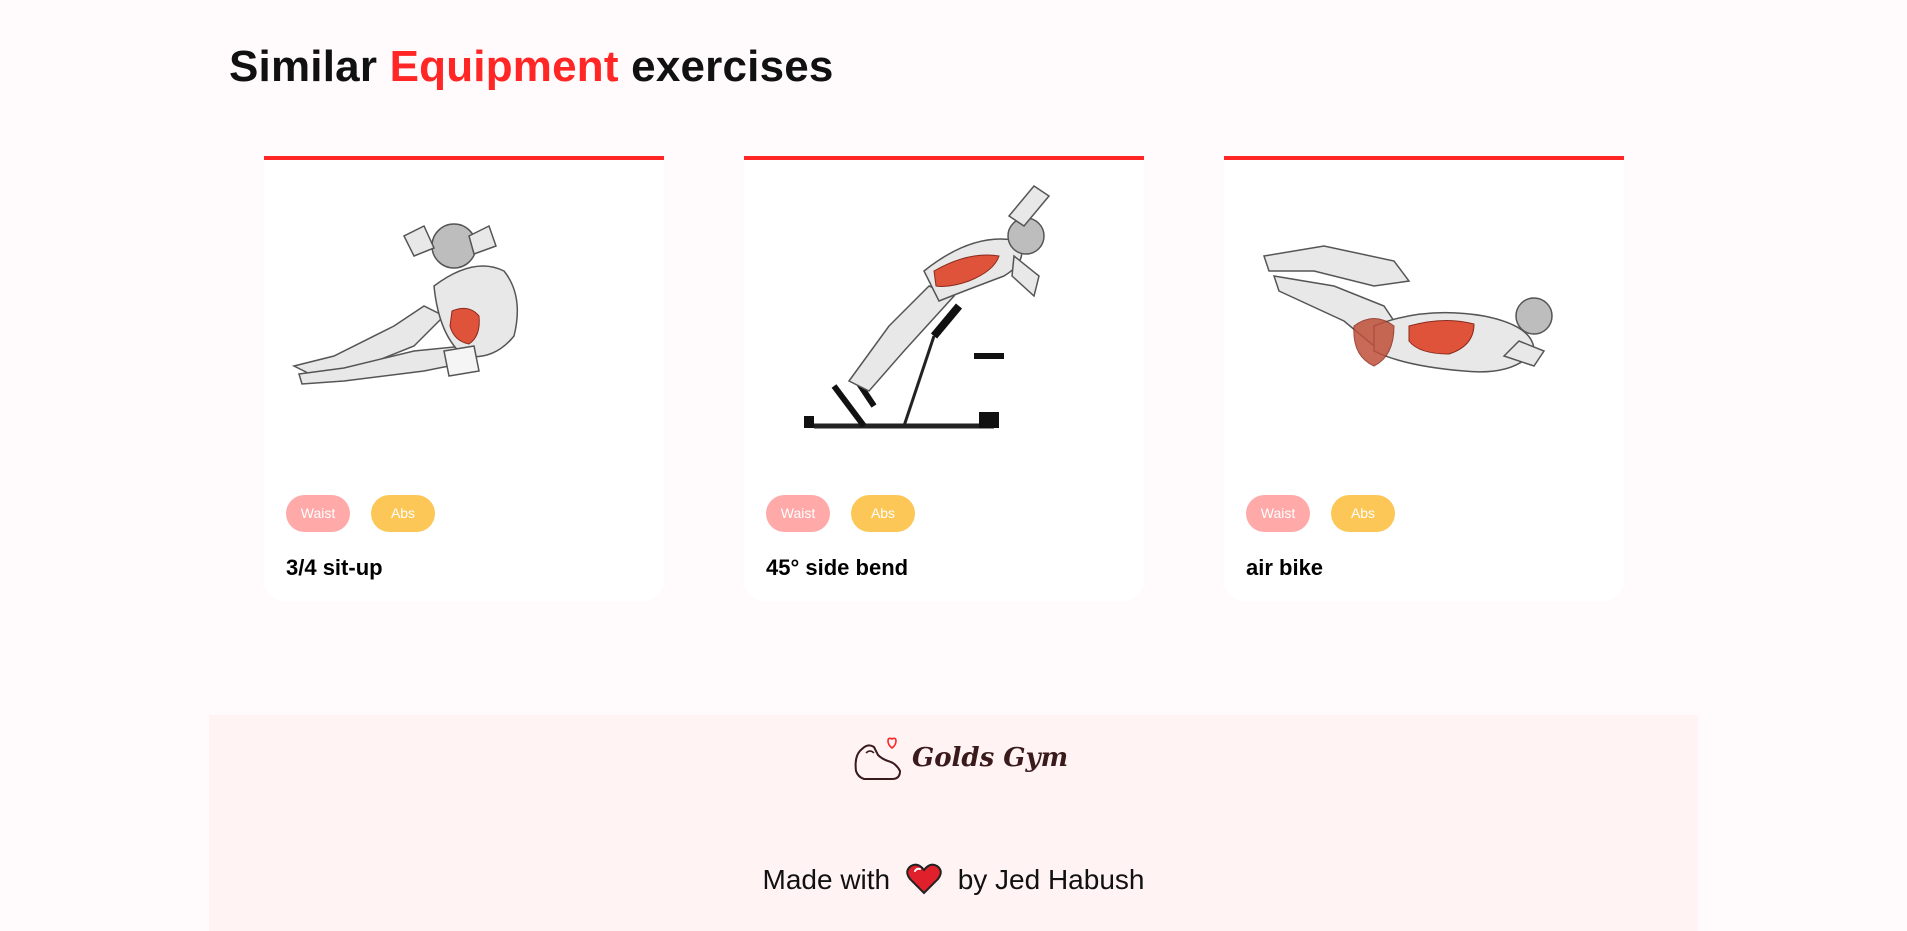 This screenshot has height=931, width=1907. I want to click on exercise-card: Waist Abs air bike, so click(1424, 378).